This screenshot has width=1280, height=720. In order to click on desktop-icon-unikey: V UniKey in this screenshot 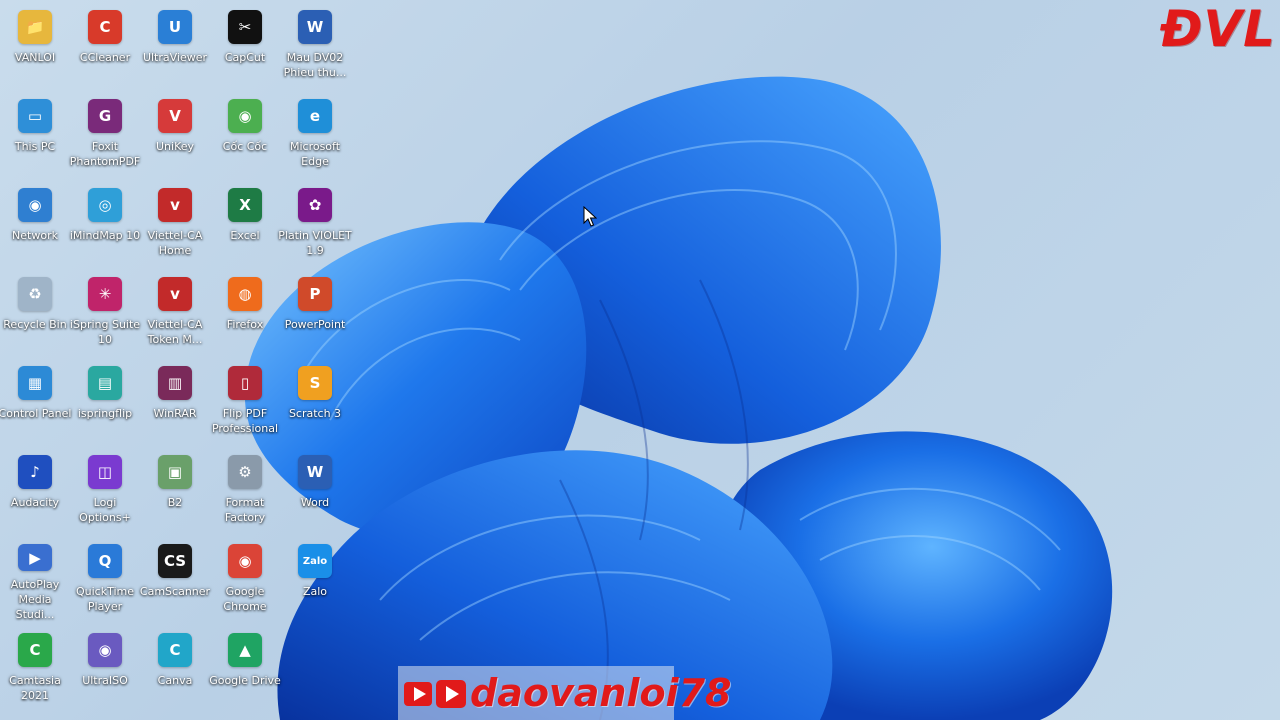, I will do `click(175, 134)`.